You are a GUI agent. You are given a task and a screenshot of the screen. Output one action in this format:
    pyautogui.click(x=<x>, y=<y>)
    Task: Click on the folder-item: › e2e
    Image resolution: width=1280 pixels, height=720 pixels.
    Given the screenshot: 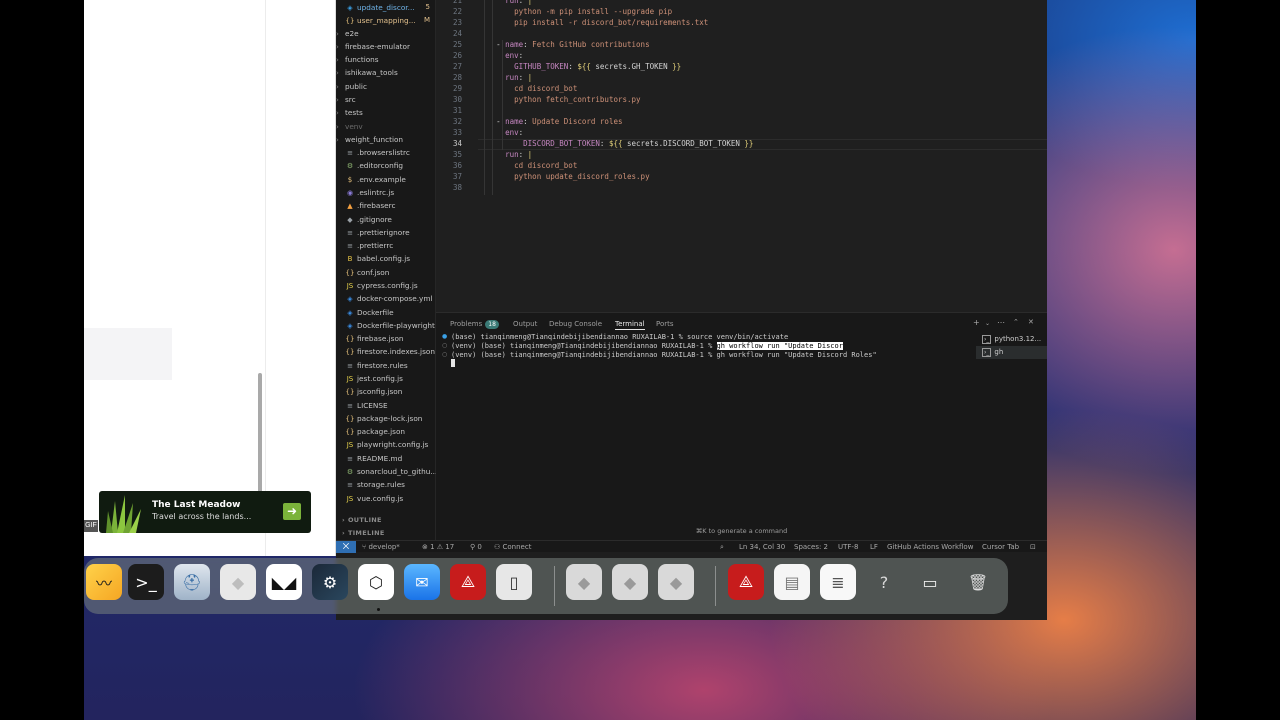 What is the action you would take?
    pyautogui.click(x=386, y=33)
    